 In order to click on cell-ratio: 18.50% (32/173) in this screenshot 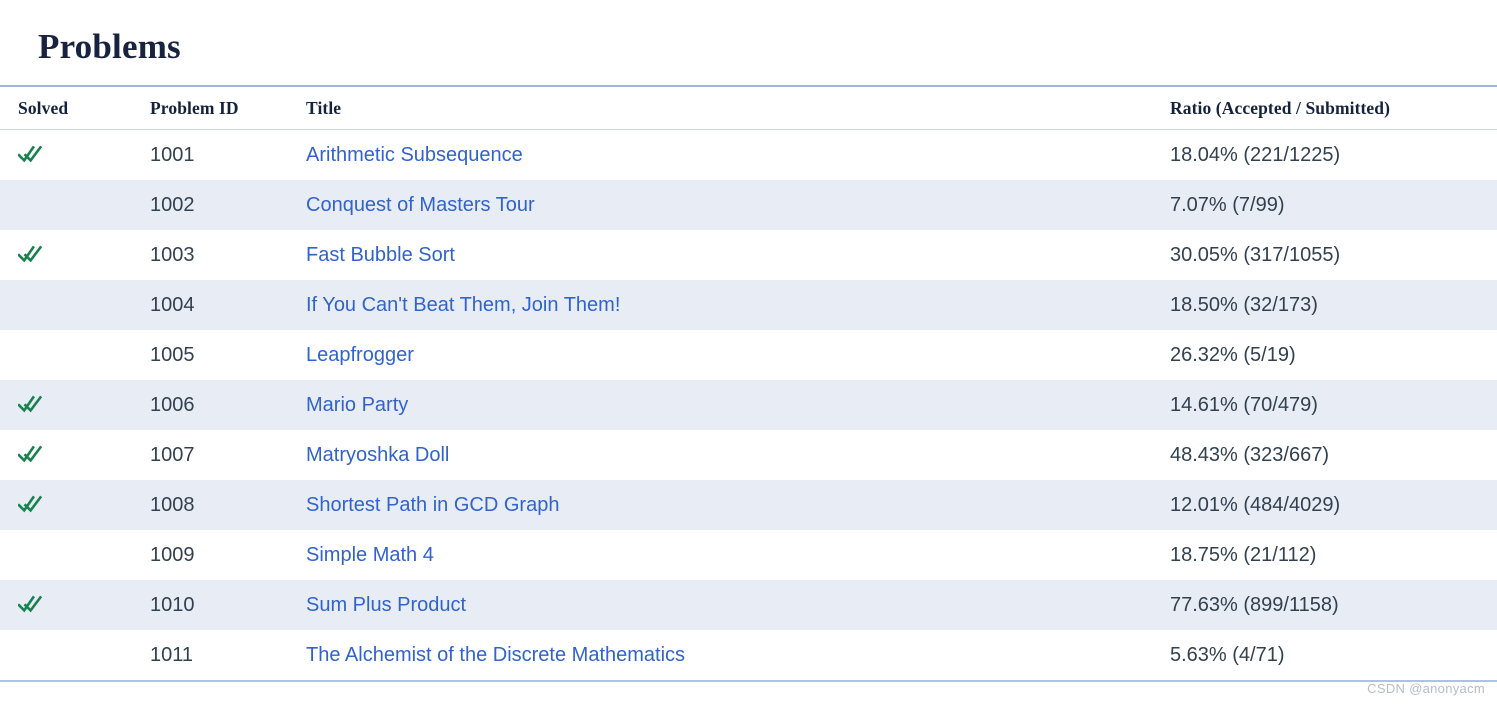, I will do `click(1326, 305)`.